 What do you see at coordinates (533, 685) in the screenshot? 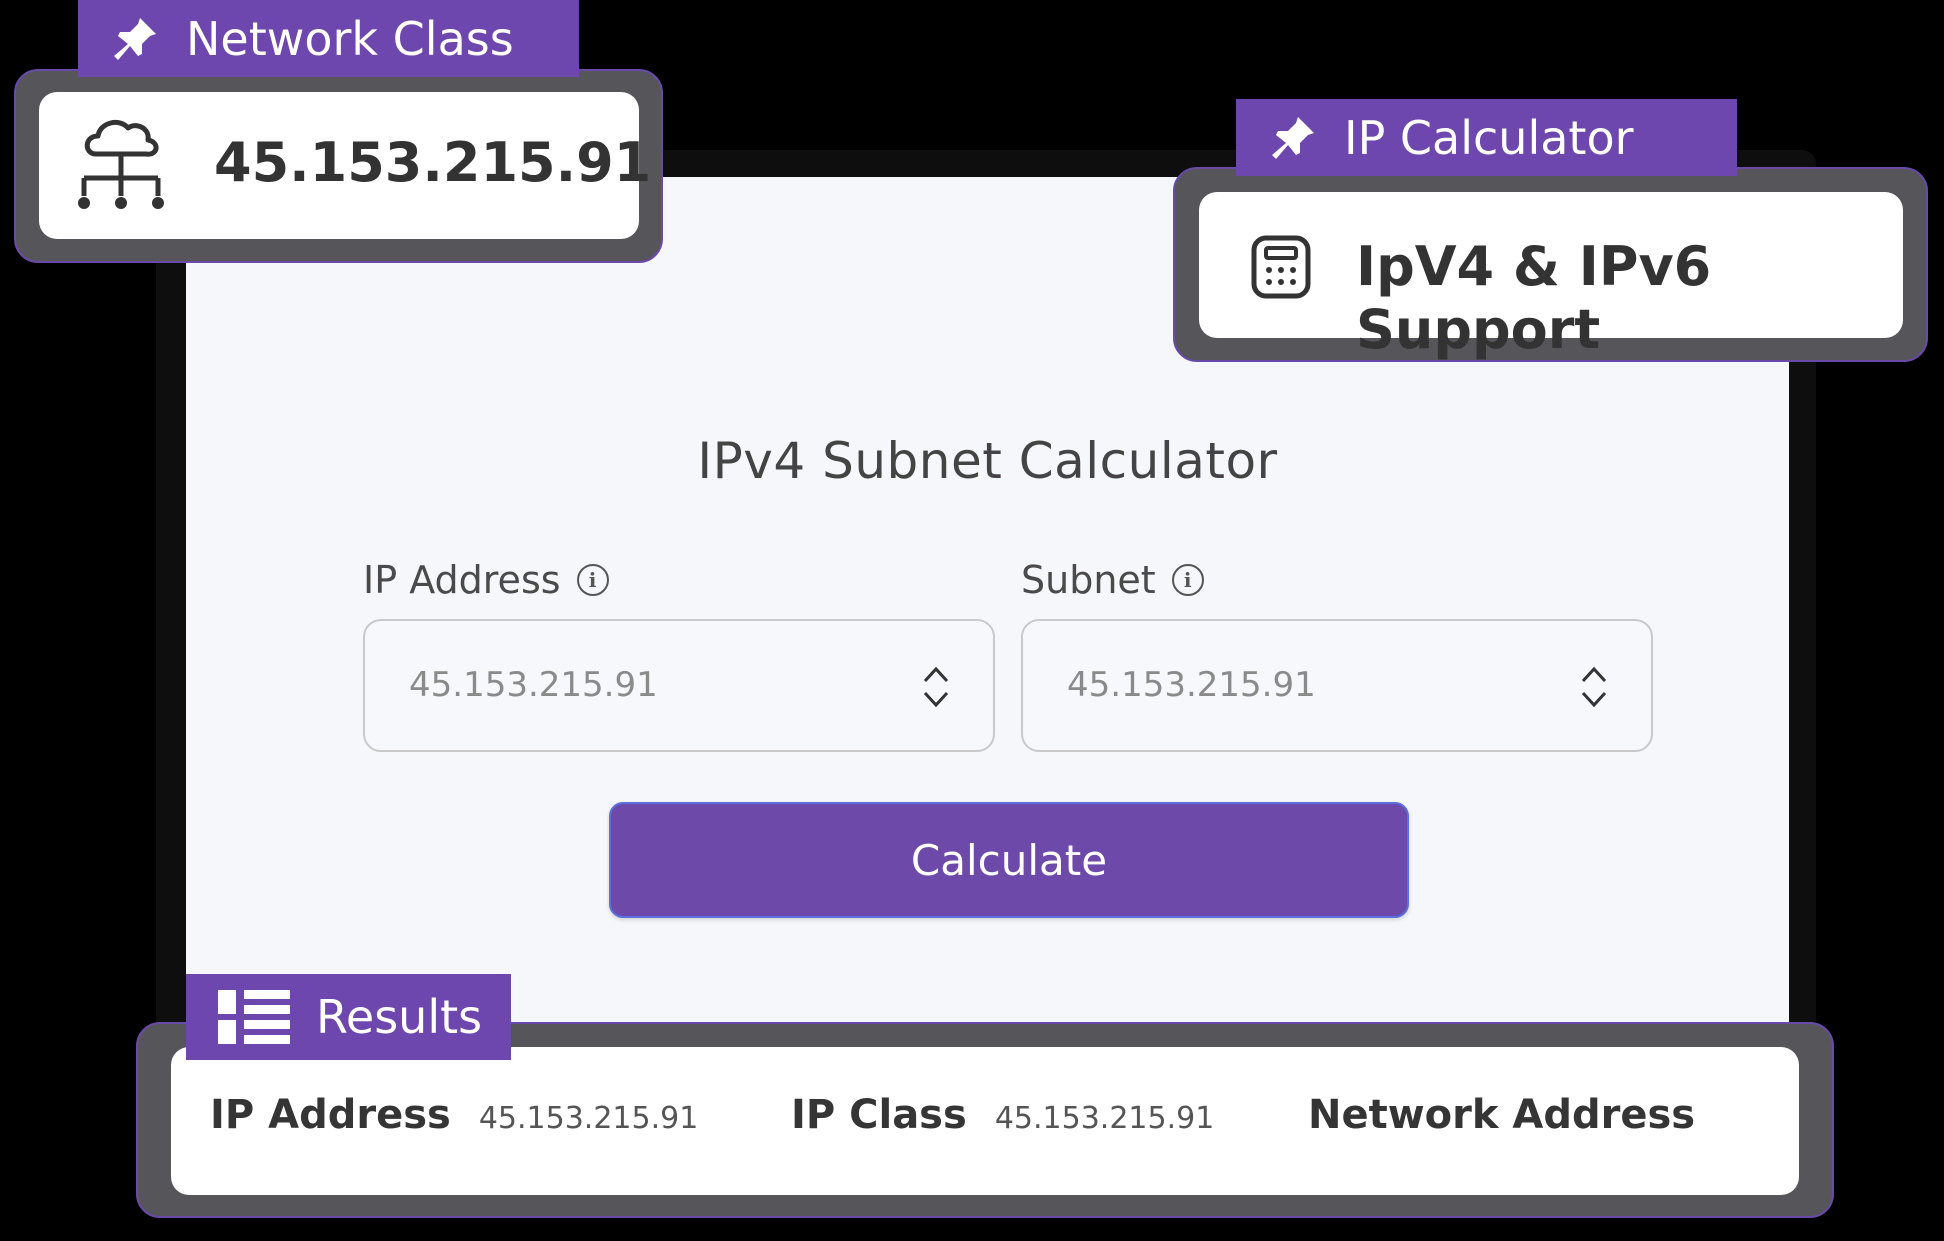
I see `ip-address-value: 45.153.215.91` at bounding box center [533, 685].